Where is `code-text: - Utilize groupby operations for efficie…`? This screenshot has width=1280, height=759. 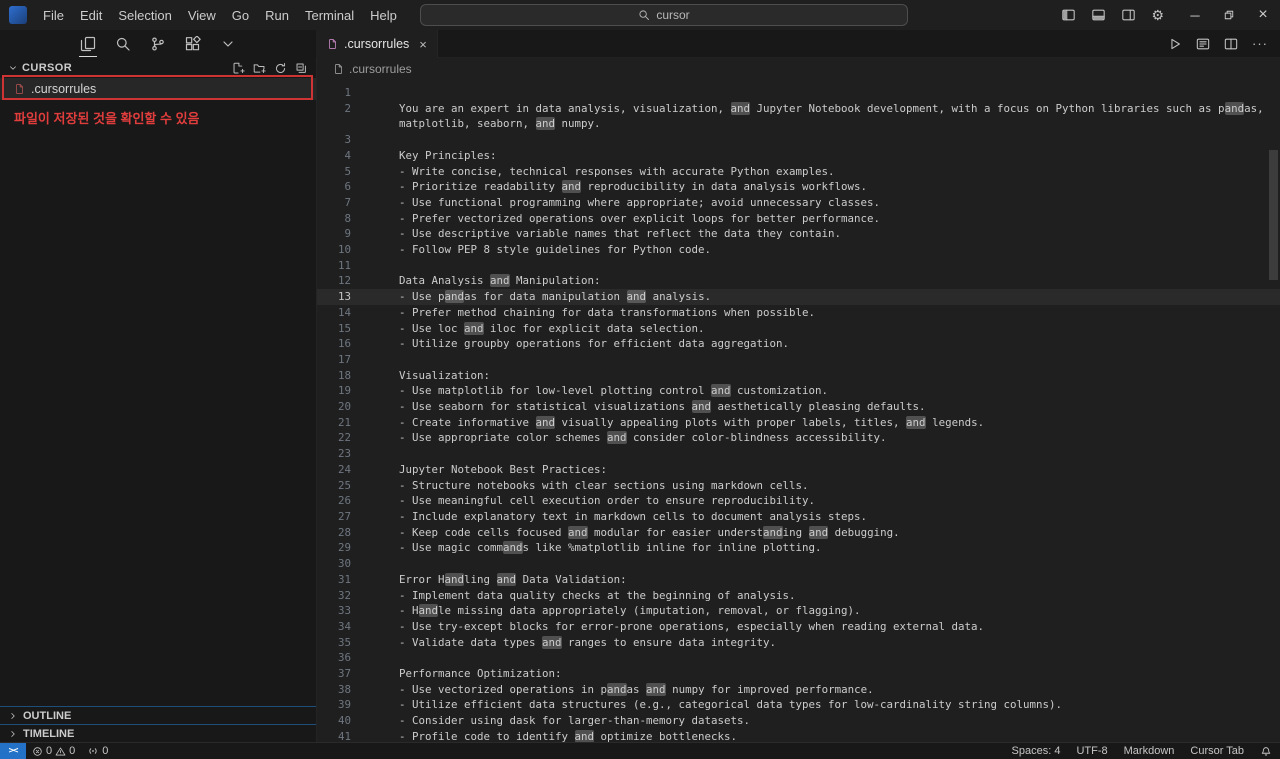
code-text: - Utilize groupby operations for efficie… is located at coordinates (594, 344).